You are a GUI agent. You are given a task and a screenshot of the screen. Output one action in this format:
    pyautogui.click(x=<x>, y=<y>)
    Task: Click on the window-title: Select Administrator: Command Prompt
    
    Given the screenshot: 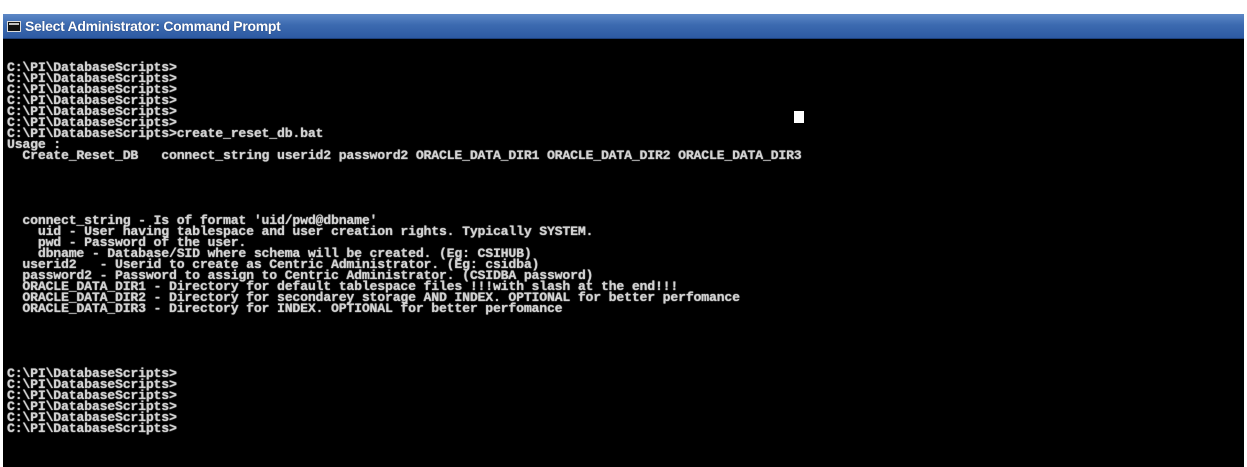 What is the action you would take?
    pyautogui.click(x=153, y=26)
    